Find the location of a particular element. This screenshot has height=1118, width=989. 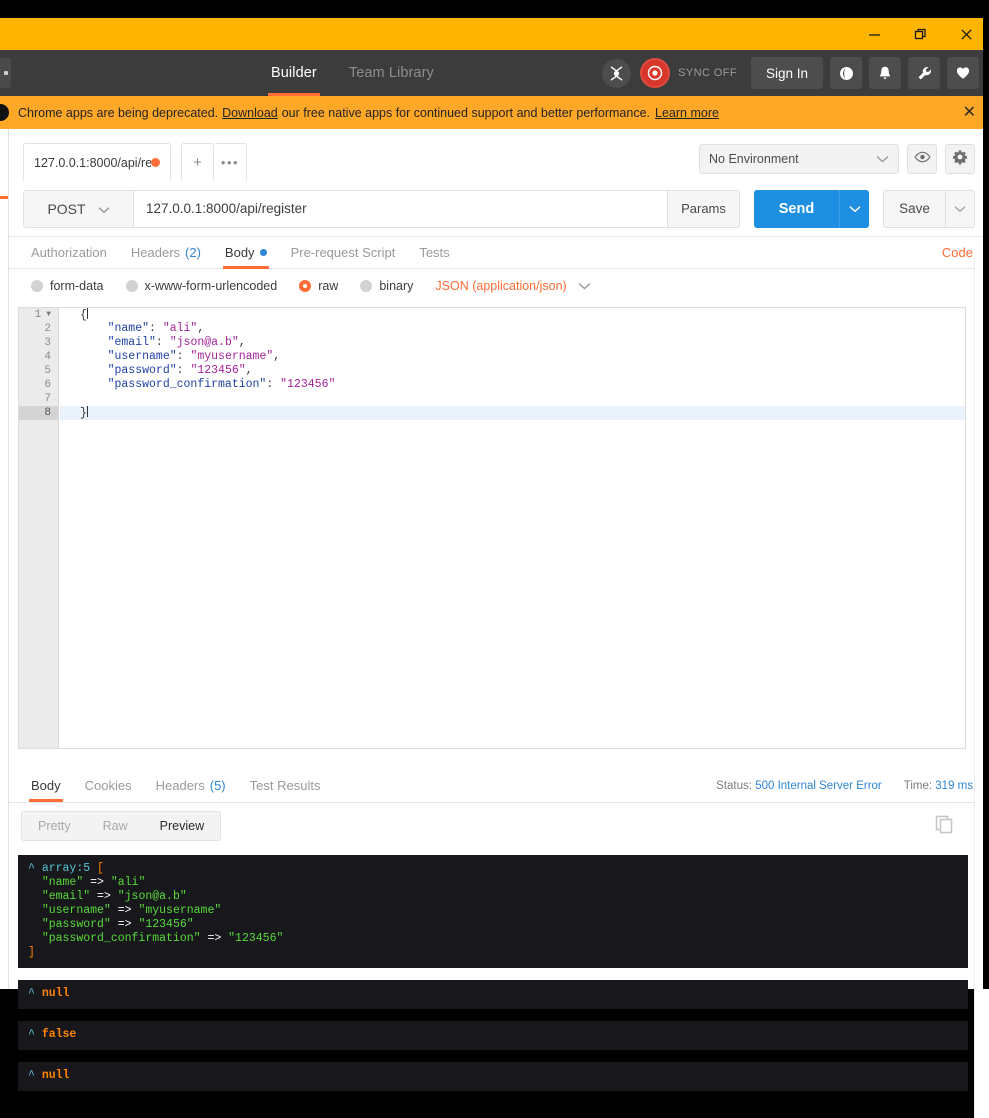

editor-code-line: "password_confirmation": "123456" is located at coordinates (208, 384).